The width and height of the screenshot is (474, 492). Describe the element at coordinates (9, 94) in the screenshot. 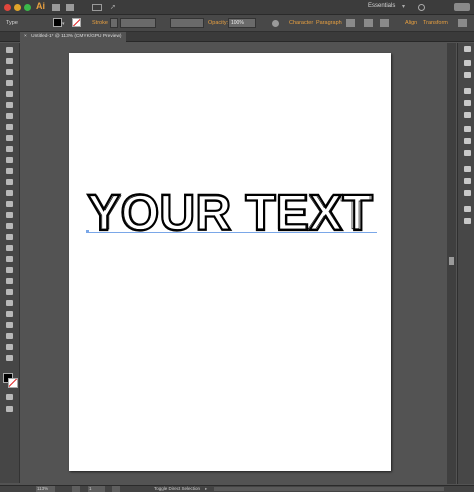

I see `pen-tool-icon` at that location.